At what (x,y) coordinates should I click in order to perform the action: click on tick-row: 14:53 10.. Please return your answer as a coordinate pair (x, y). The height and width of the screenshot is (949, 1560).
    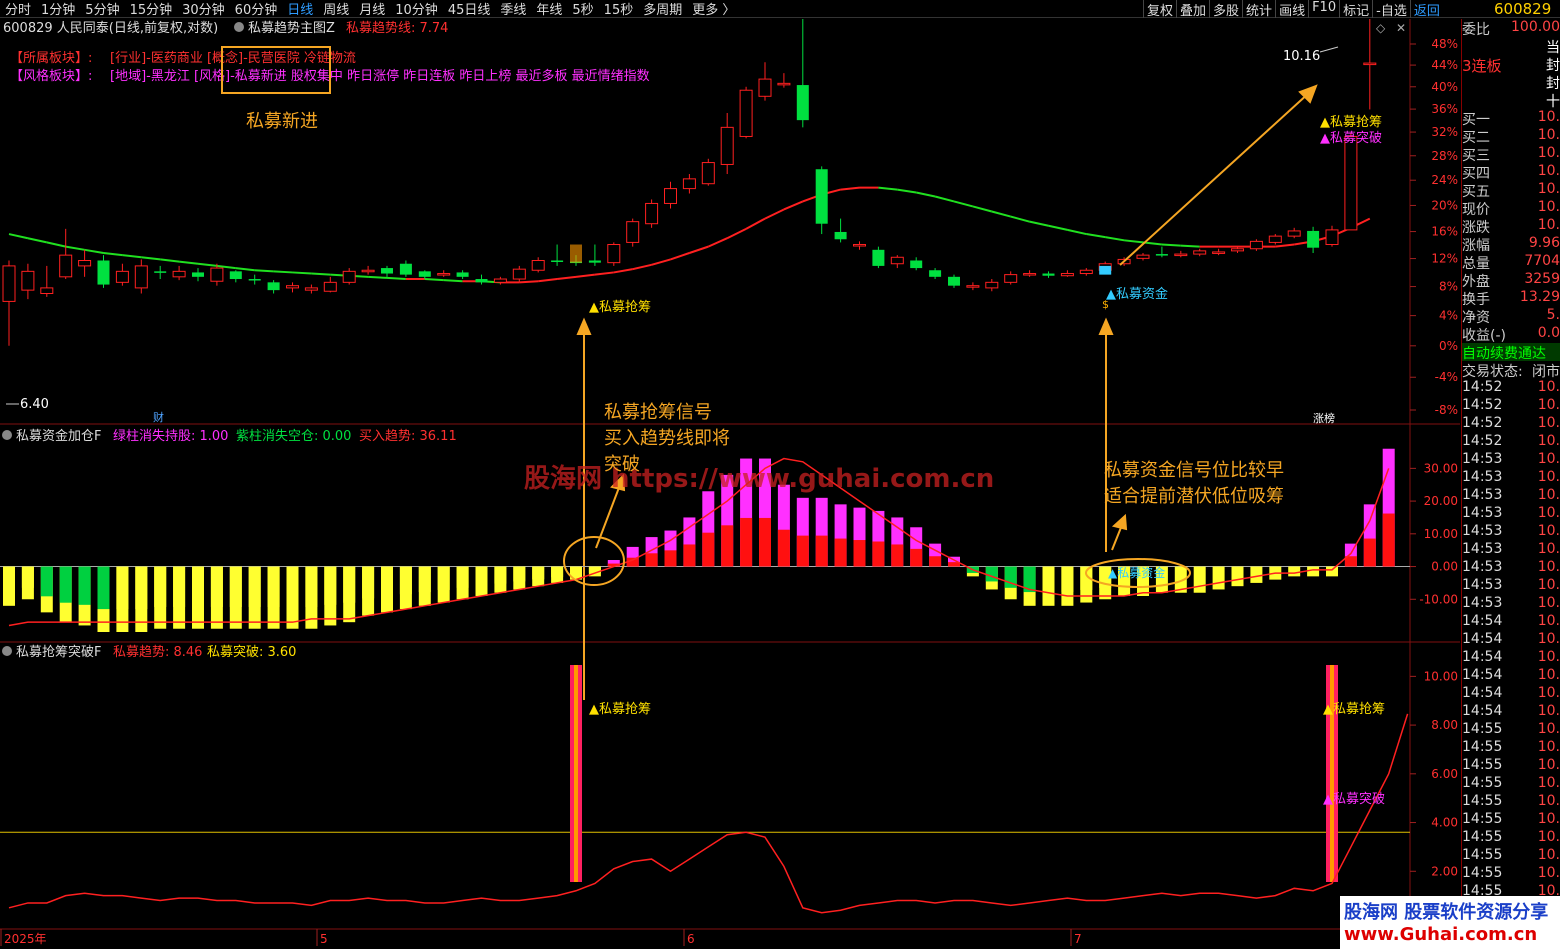
    Looking at the image, I should click on (1511, 478).